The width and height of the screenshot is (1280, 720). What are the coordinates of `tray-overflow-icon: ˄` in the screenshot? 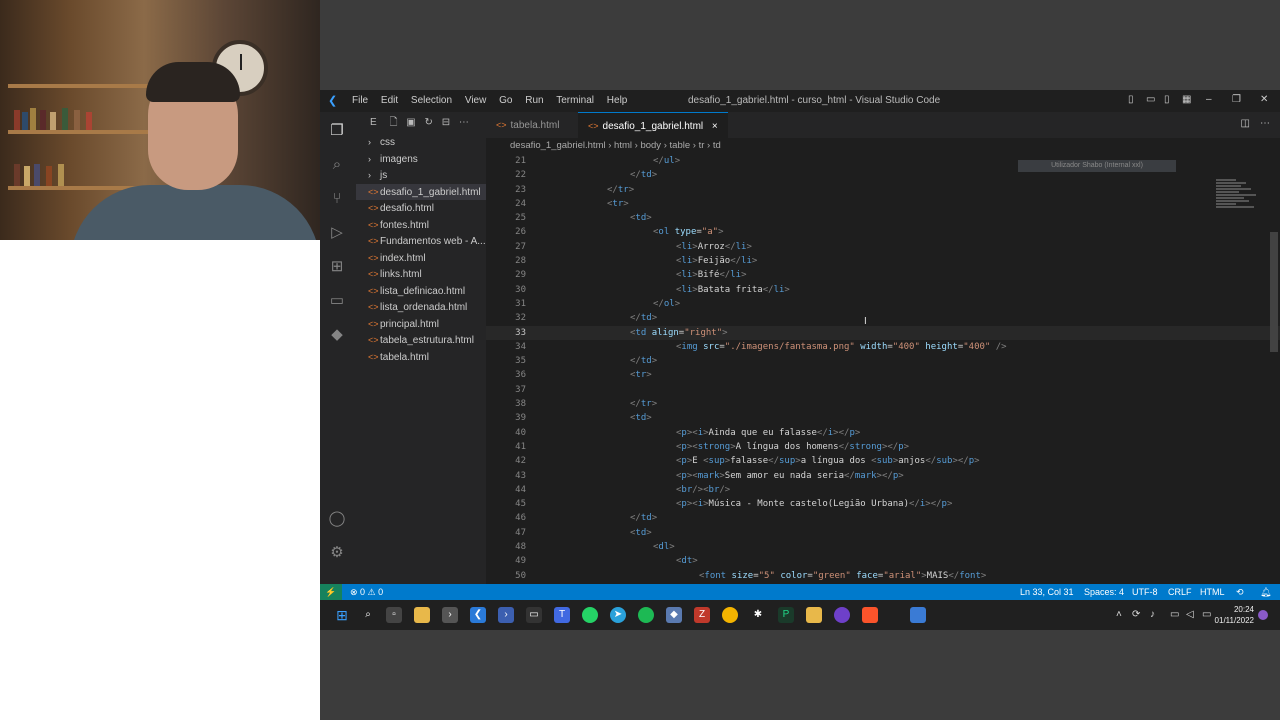 It's located at (1119, 614).